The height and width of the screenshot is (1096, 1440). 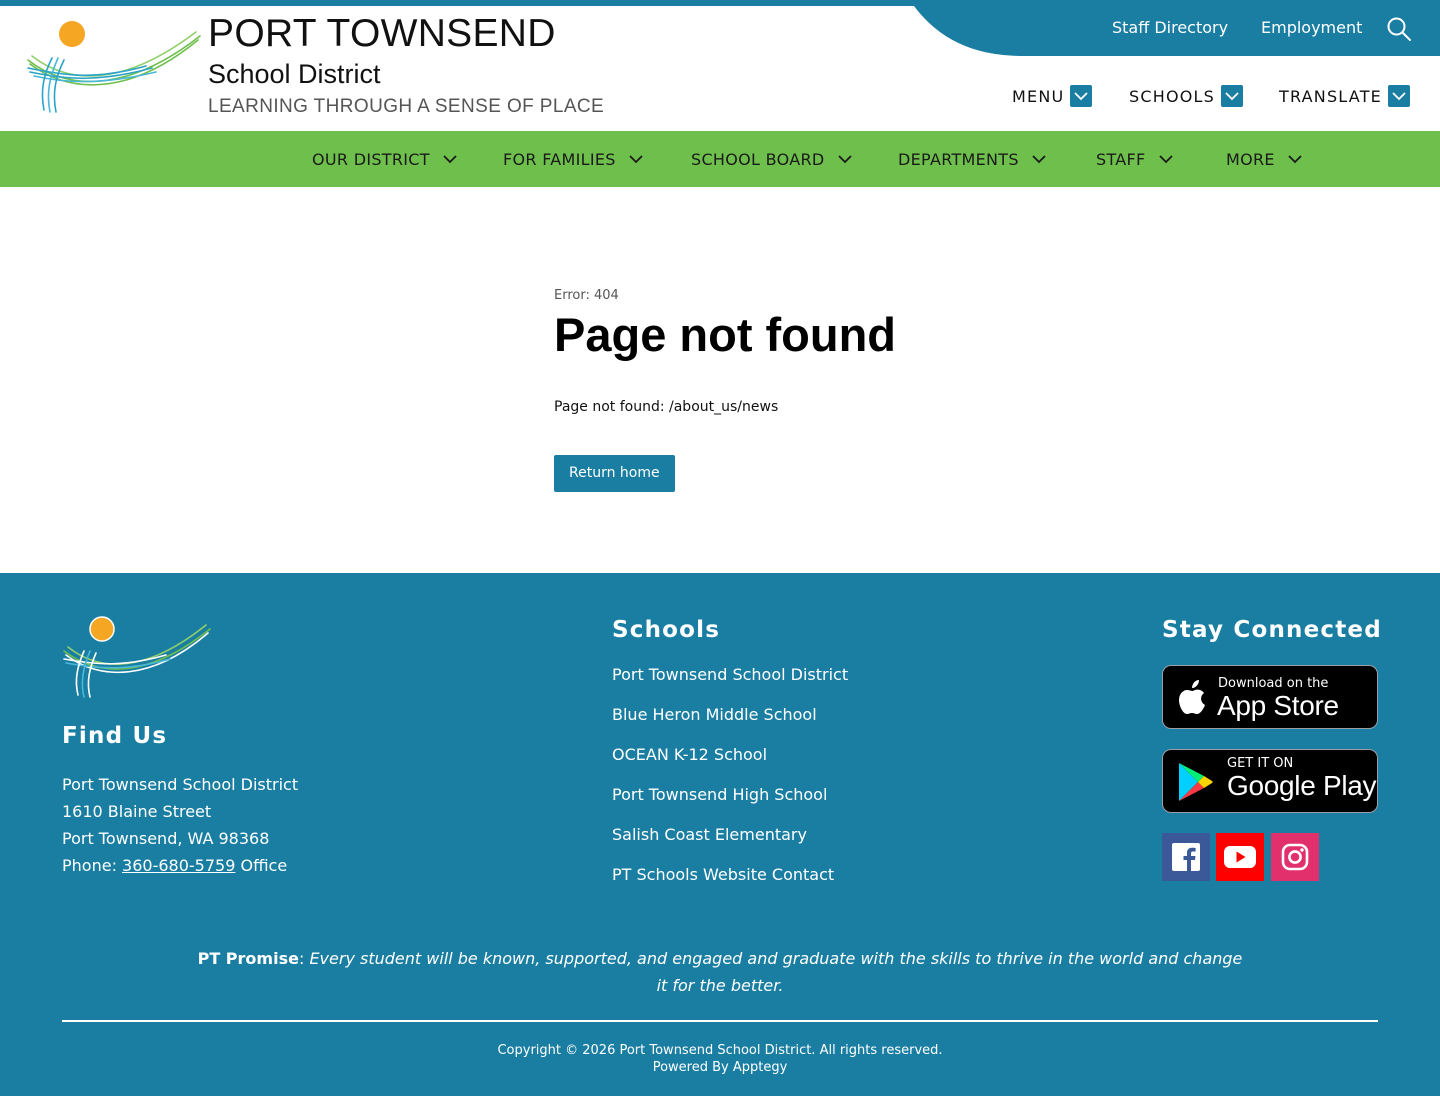 I want to click on nav-item-school-board: SCHOOL BOARD, so click(x=772, y=159).